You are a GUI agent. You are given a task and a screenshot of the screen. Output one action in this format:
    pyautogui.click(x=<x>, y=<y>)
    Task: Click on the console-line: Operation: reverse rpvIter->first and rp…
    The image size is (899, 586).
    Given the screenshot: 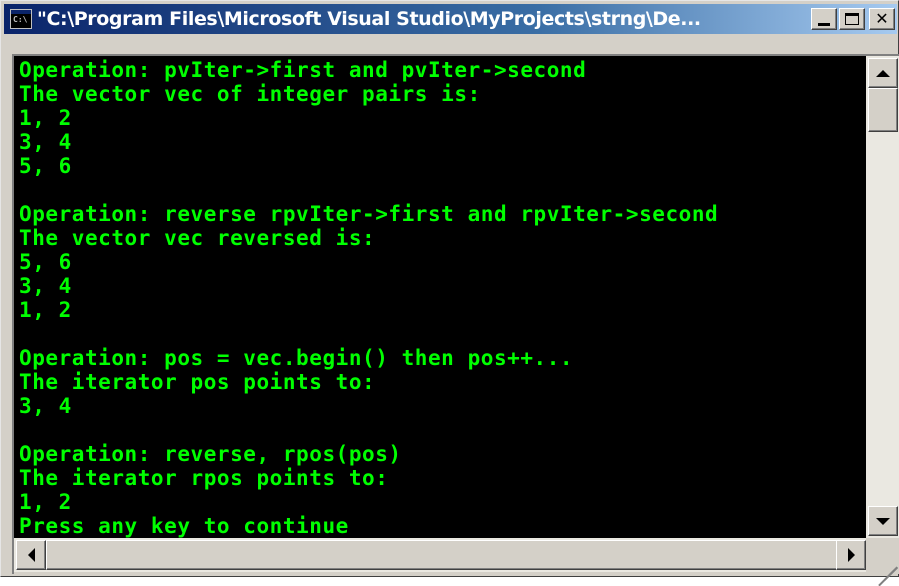 What is the action you would take?
    pyautogui.click(x=369, y=214)
    